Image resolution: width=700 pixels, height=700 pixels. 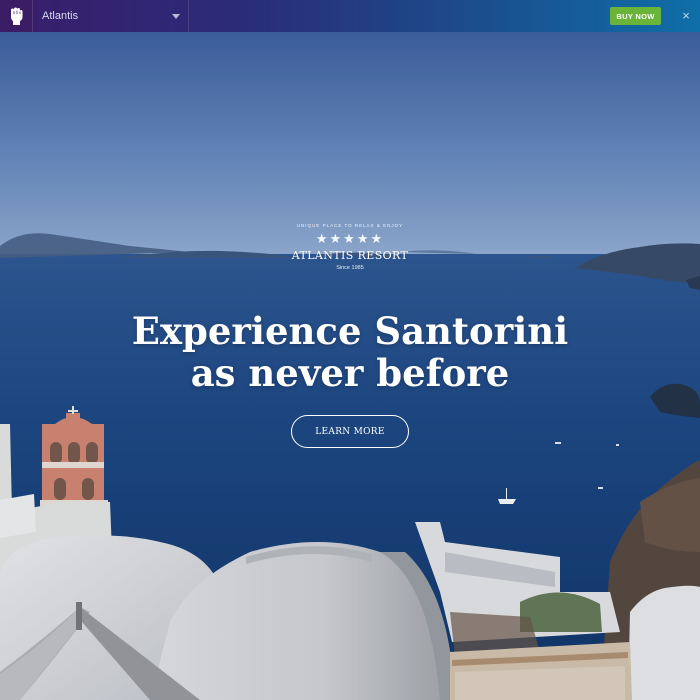 What do you see at coordinates (350, 225) in the screenshot?
I see `logo-tagline: UNIQUE PLACE TO RELAX & ENJOY` at bounding box center [350, 225].